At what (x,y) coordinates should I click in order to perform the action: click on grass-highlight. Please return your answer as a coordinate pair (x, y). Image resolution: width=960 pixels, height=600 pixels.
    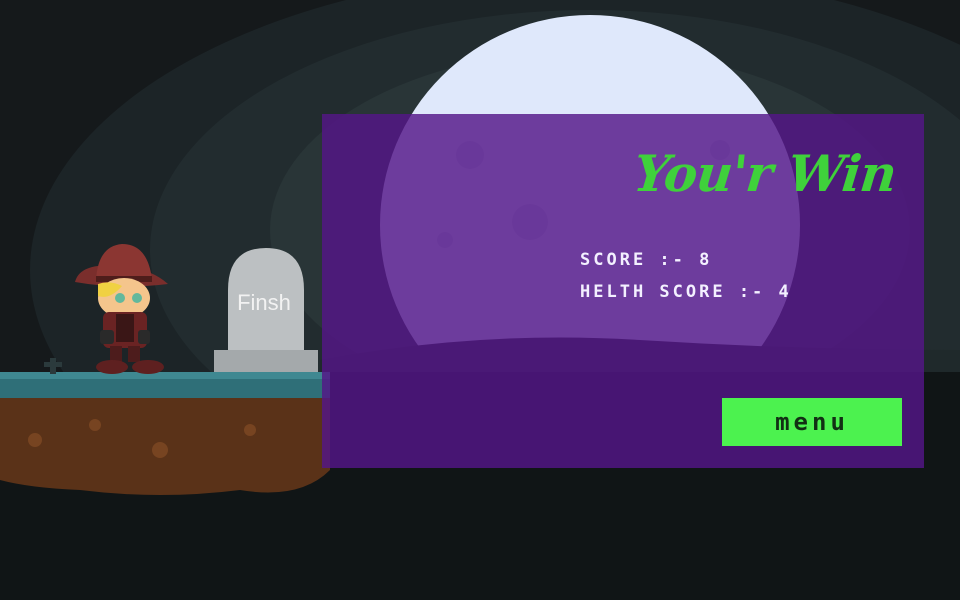
    Looking at the image, I should click on (165, 375).